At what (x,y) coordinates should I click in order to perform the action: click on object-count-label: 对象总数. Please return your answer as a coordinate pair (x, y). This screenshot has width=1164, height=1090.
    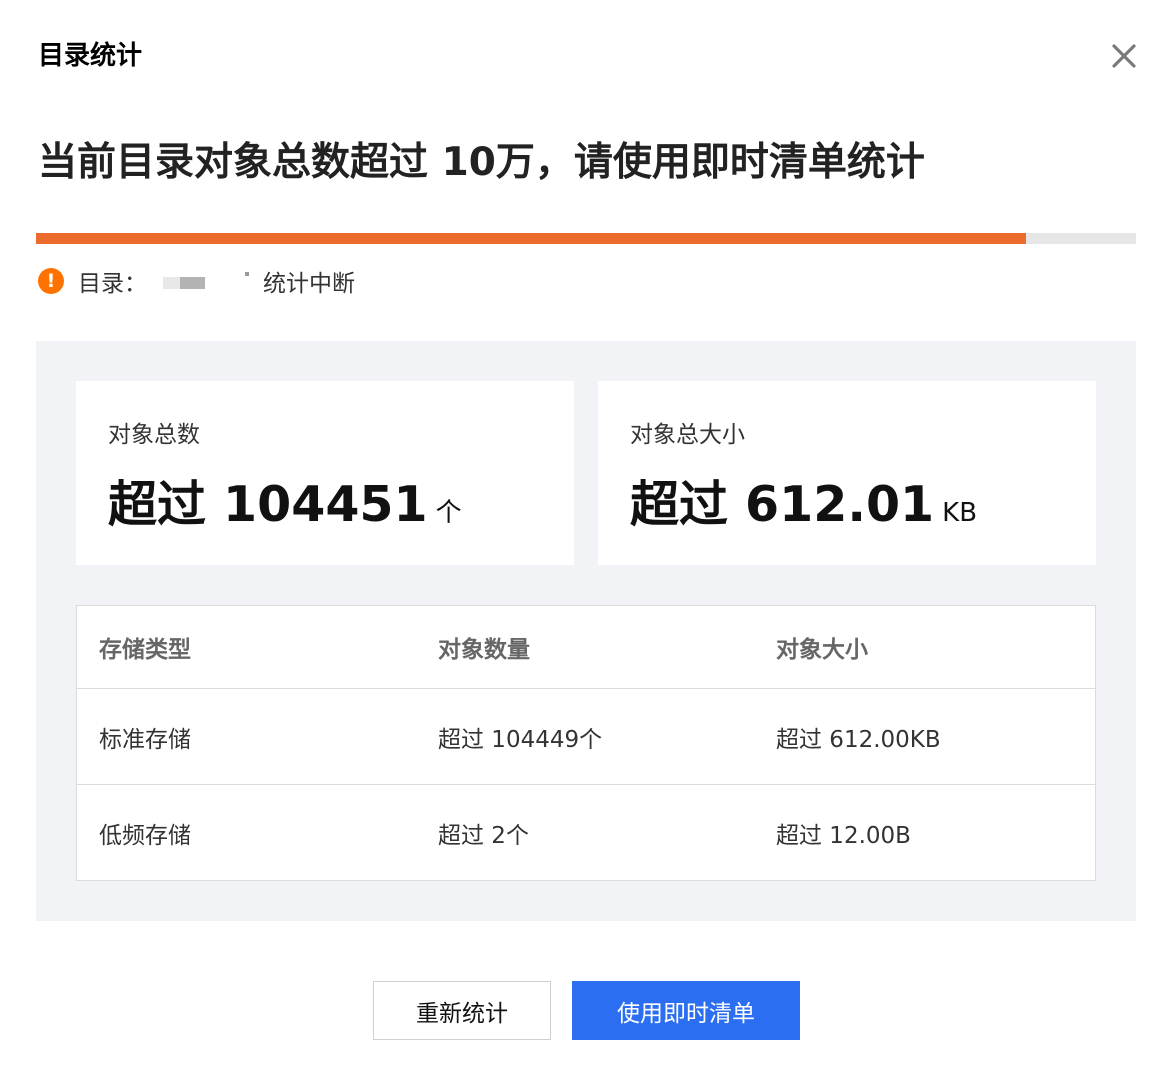
    Looking at the image, I should click on (154, 435).